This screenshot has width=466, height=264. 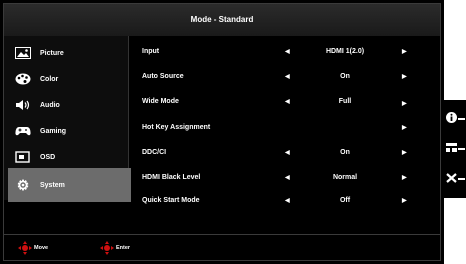 What do you see at coordinates (222, 234) in the screenshot?
I see `footer-divider` at bounding box center [222, 234].